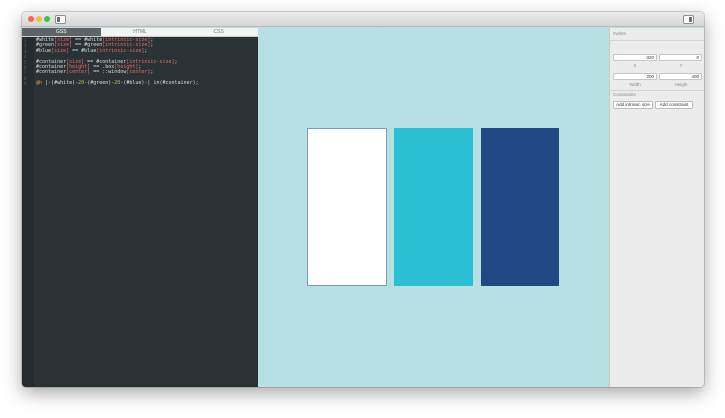 This screenshot has width=725, height=418. Describe the element at coordinates (25, 46) in the screenshot. I see `line-number: 2` at that location.